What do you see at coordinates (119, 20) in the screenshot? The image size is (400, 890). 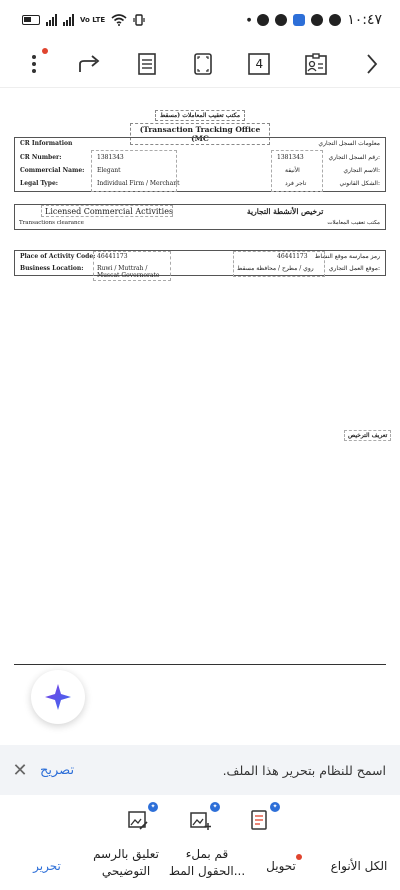 I see `wifi-icon` at bounding box center [119, 20].